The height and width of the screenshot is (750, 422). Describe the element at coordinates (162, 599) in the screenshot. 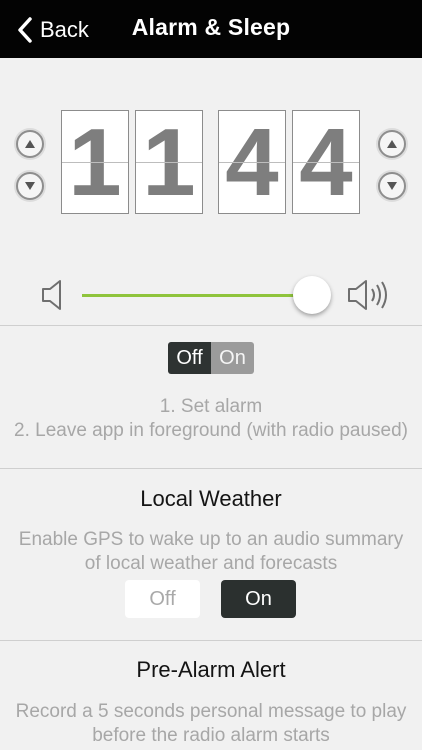

I see `weather-off-button: Off` at that location.